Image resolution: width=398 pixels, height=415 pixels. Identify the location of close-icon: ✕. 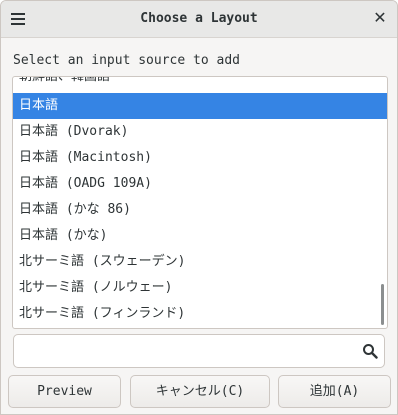
(380, 18).